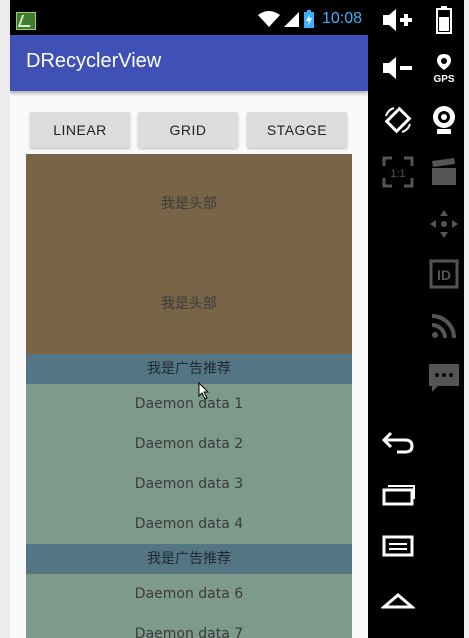  What do you see at coordinates (189, 594) in the screenshot?
I see `list-item: Daemon data 6` at bounding box center [189, 594].